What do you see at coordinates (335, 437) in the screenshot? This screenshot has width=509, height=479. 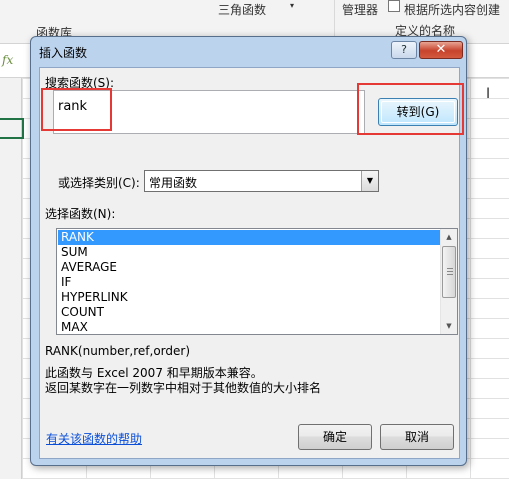 I see `ok-button: 确定` at bounding box center [335, 437].